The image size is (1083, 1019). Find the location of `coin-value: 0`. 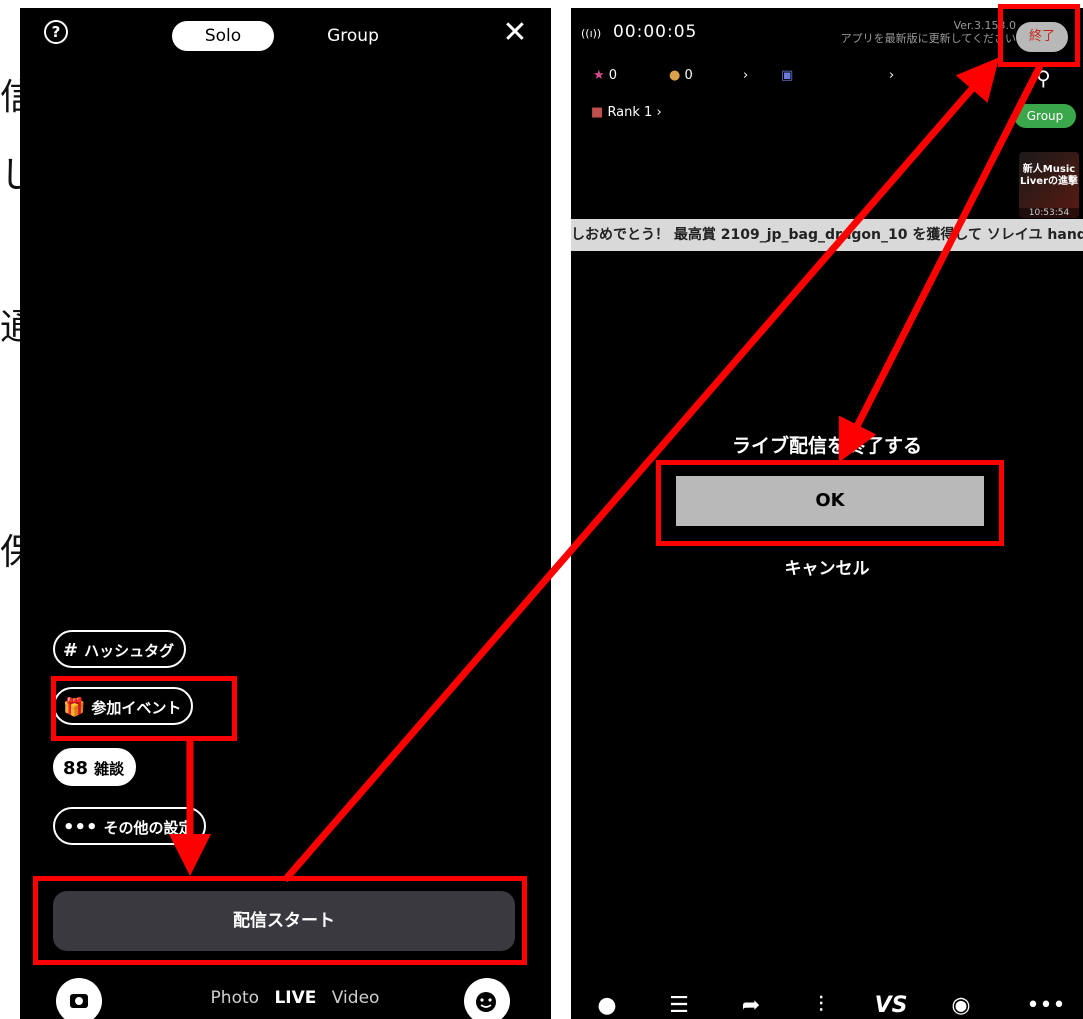

coin-value: 0 is located at coordinates (688, 75).